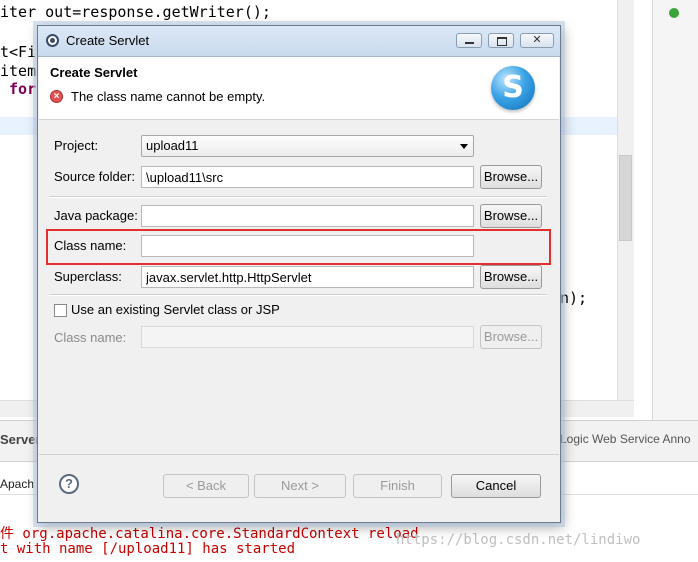 This screenshot has width=698, height=562. I want to click on existing-class-name-field, so click(307, 337).